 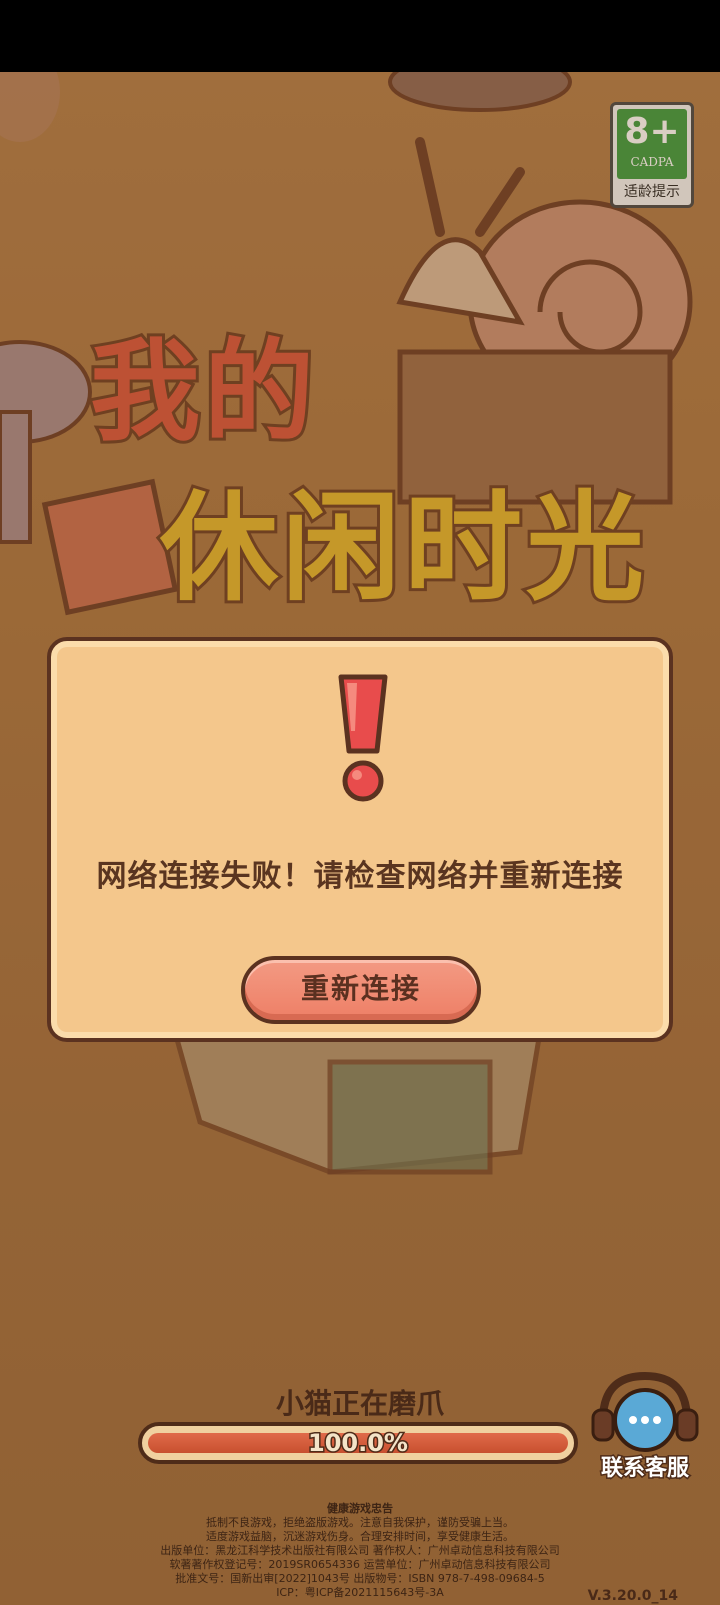 What do you see at coordinates (645, 1411) in the screenshot?
I see `headset-chat-icon` at bounding box center [645, 1411].